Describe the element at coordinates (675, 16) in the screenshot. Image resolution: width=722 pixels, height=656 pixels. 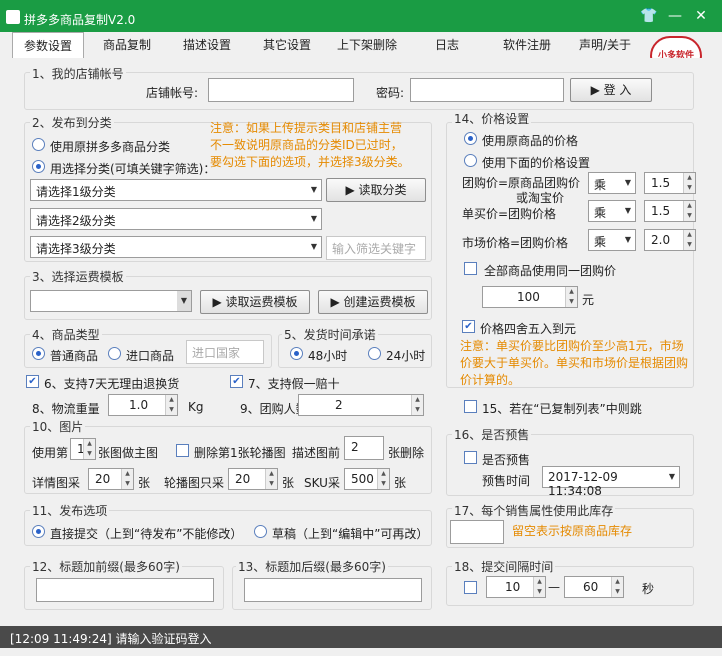
I see `minimize-button: —` at that location.